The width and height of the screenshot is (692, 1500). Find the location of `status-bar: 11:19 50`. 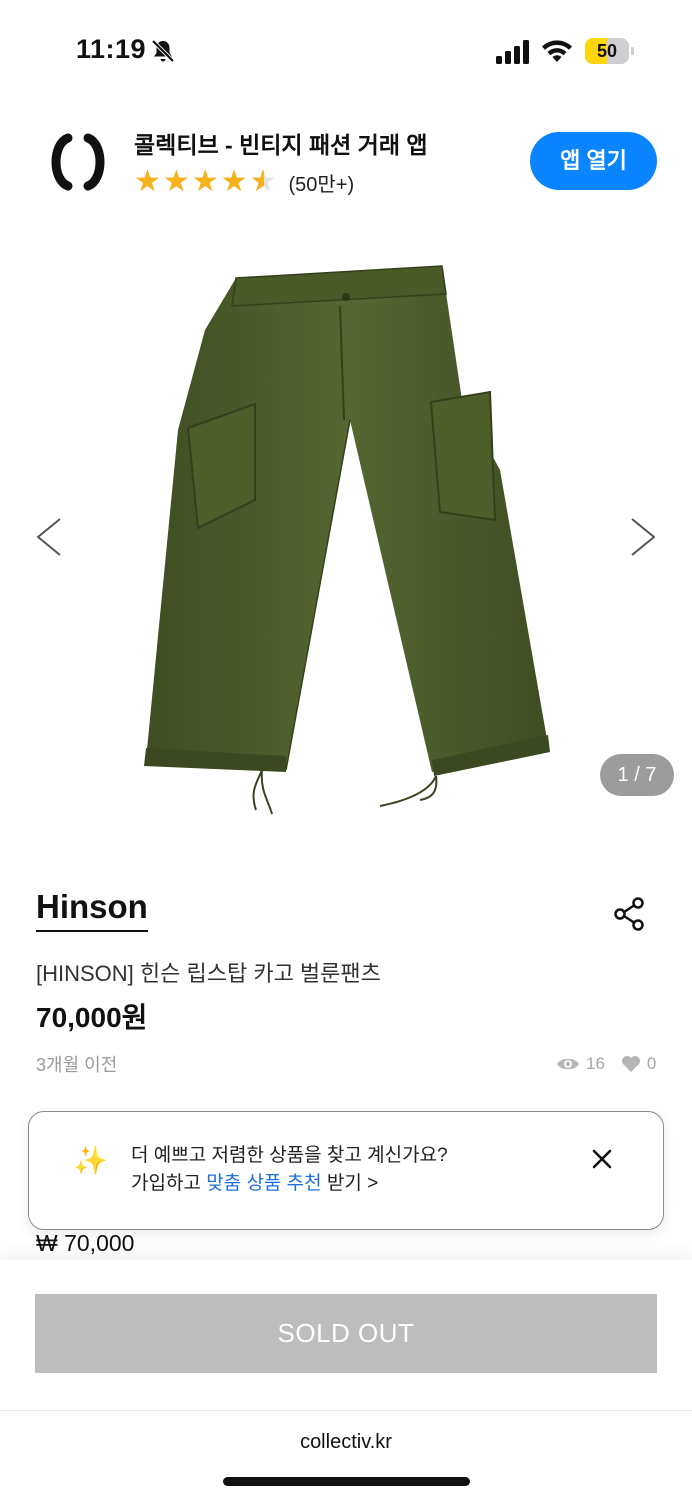

status-bar: 11:19 50 is located at coordinates (346, 50).